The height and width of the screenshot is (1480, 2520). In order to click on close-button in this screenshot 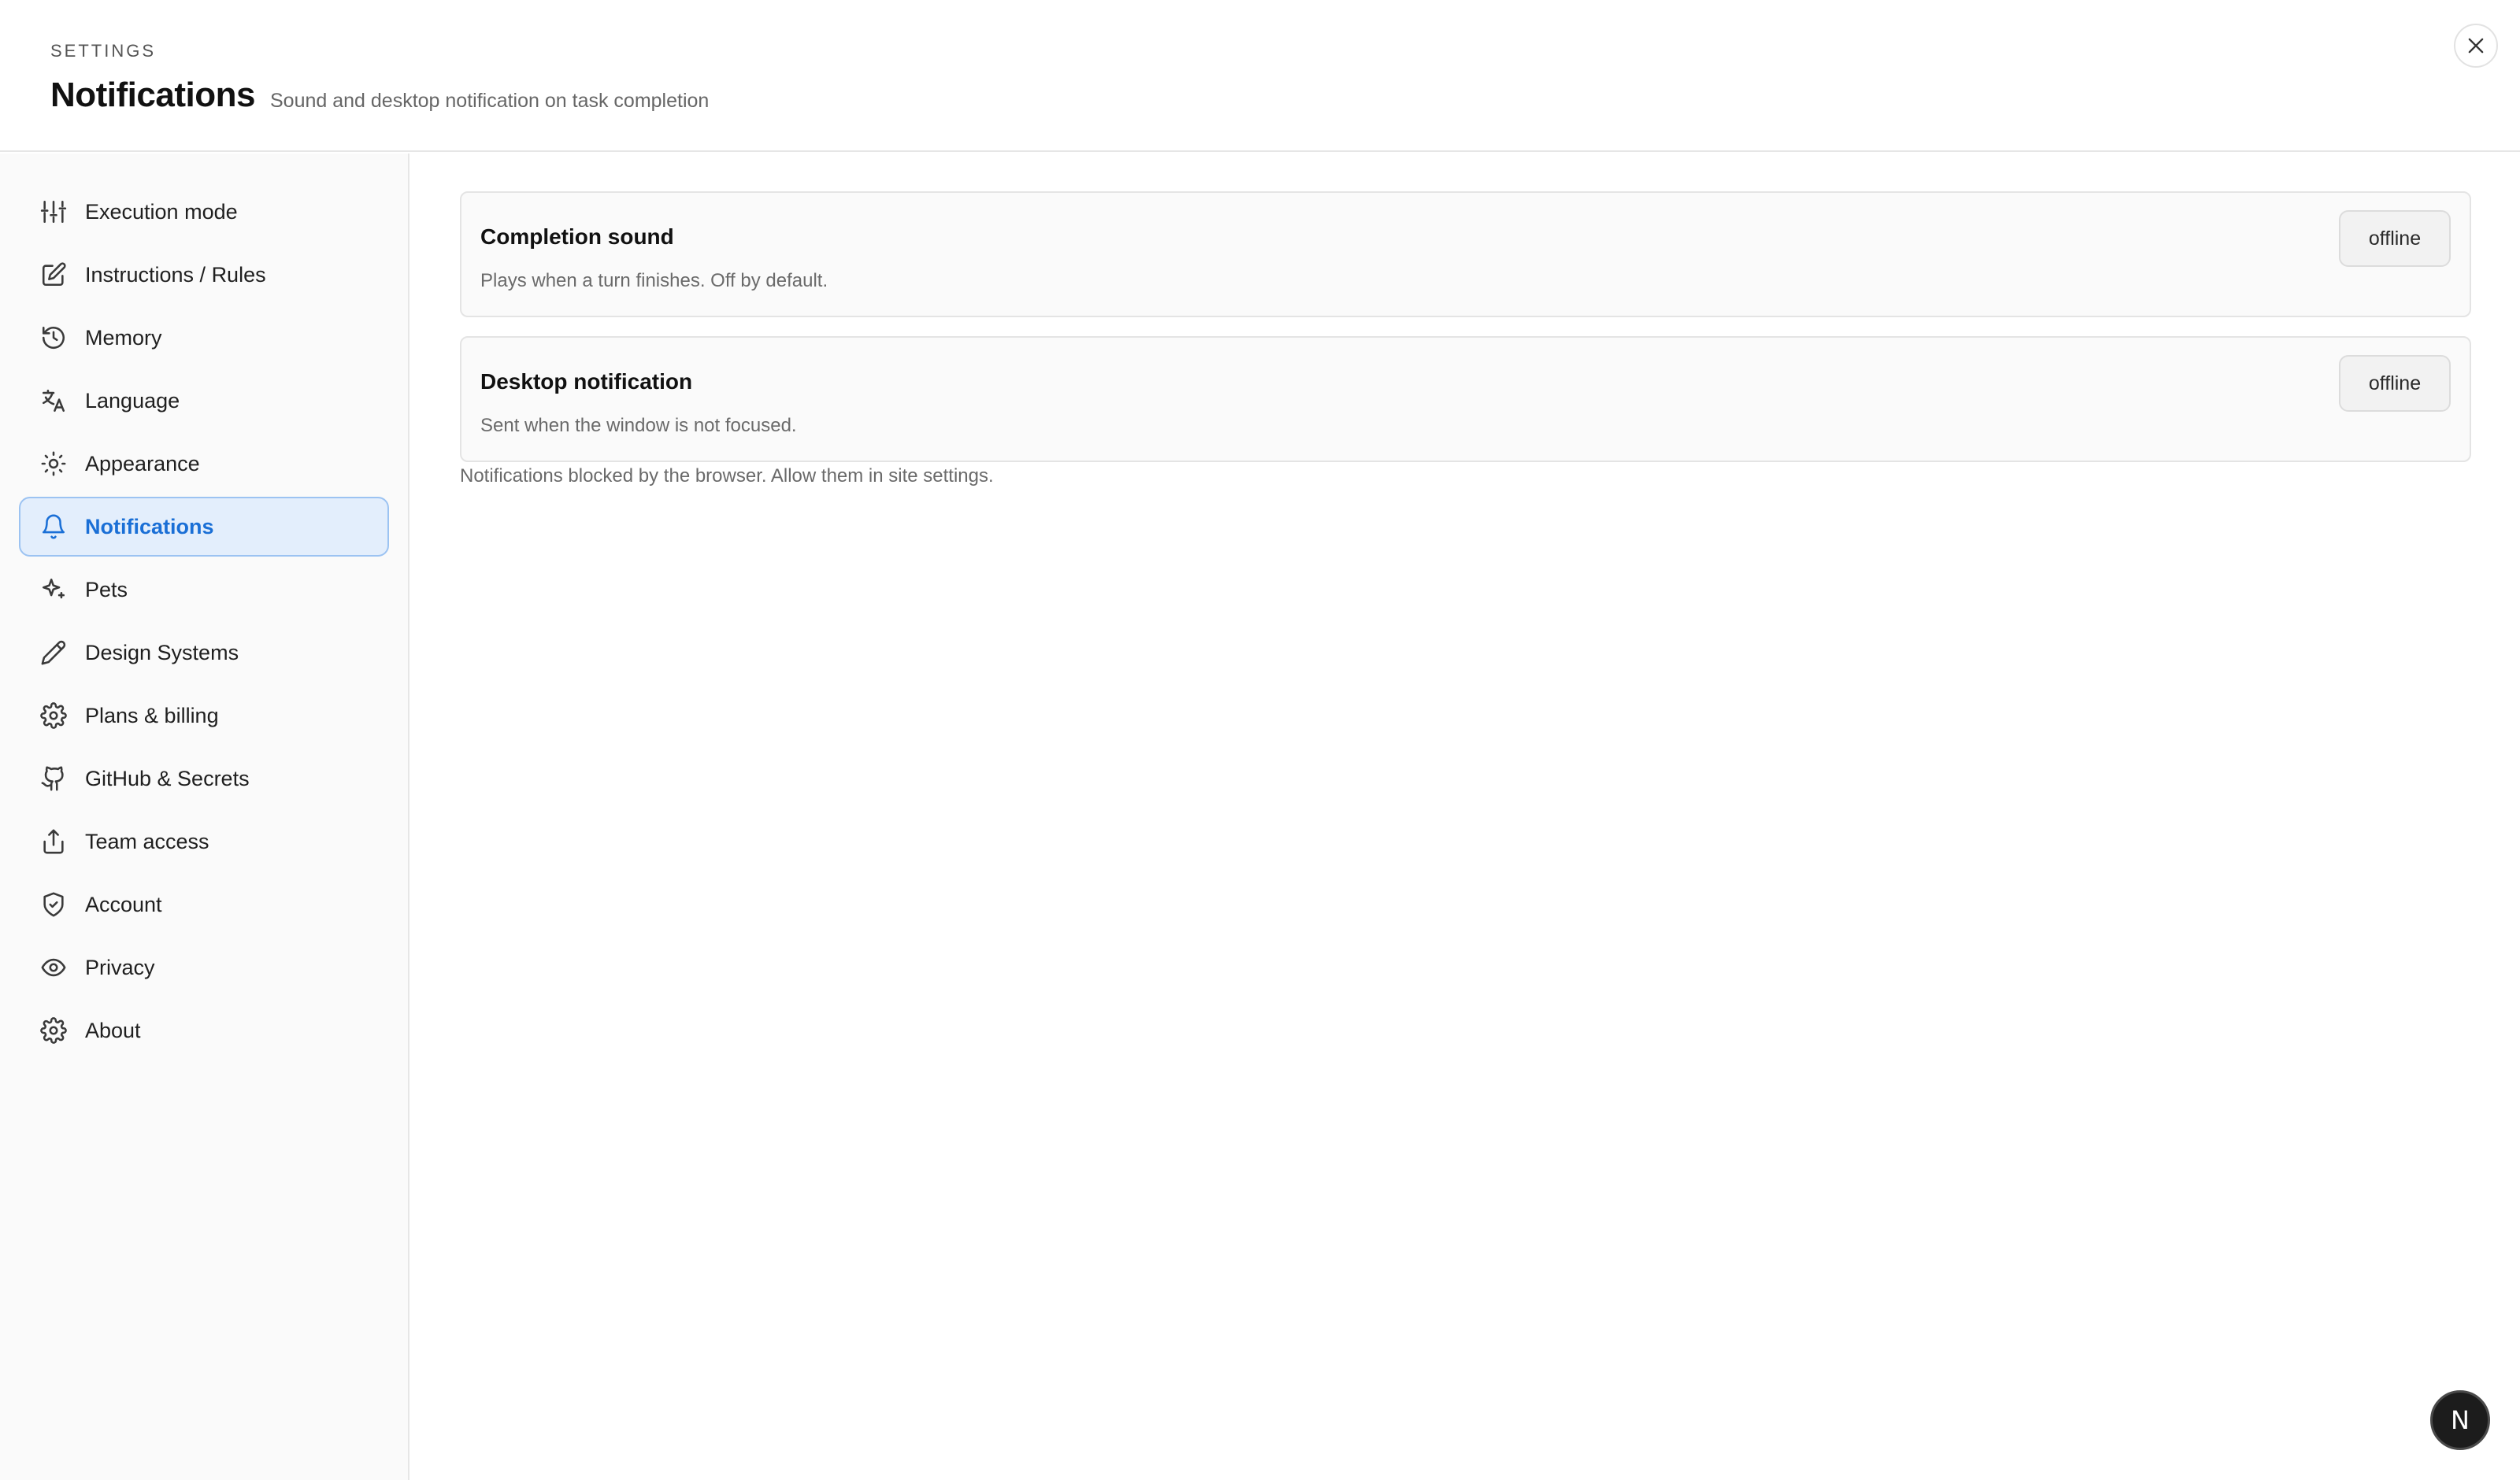, I will do `click(2476, 46)`.